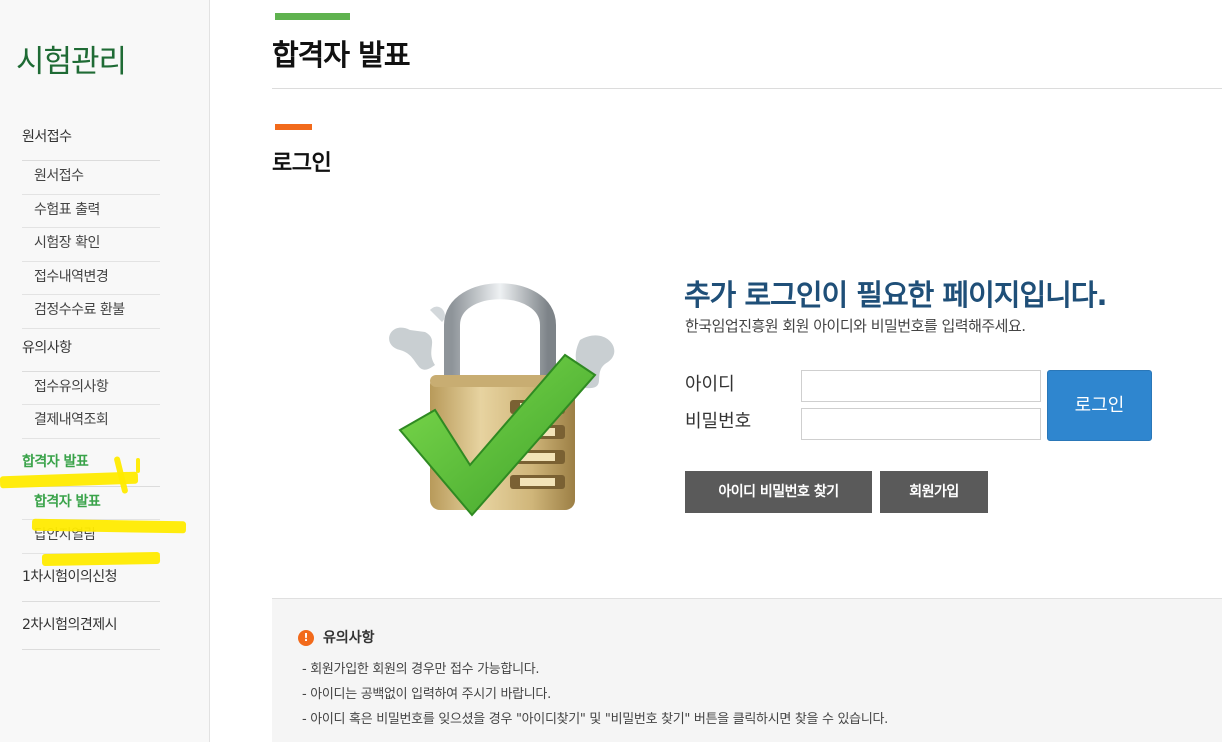 This screenshot has height=742, width=1222. I want to click on password-label: 비밀번호, so click(718, 421).